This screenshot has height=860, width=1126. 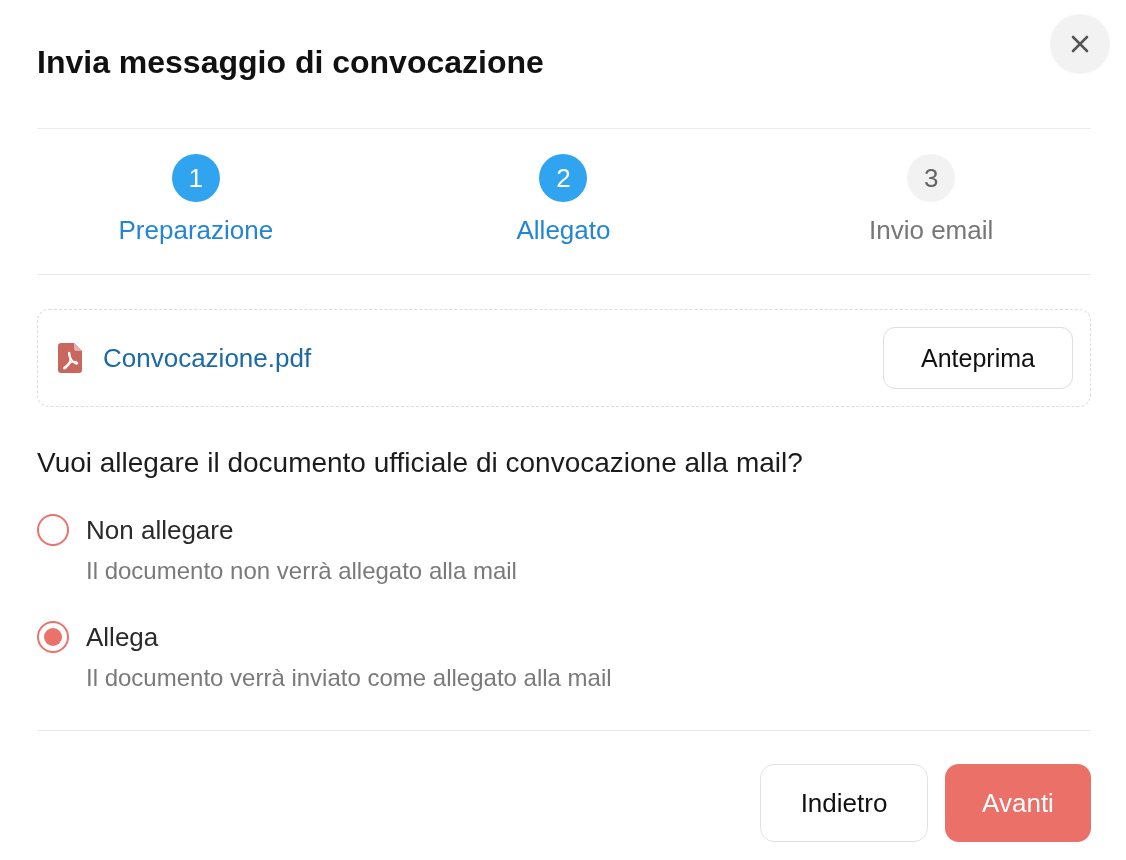 What do you see at coordinates (844, 803) in the screenshot?
I see `back-button: Indietro` at bounding box center [844, 803].